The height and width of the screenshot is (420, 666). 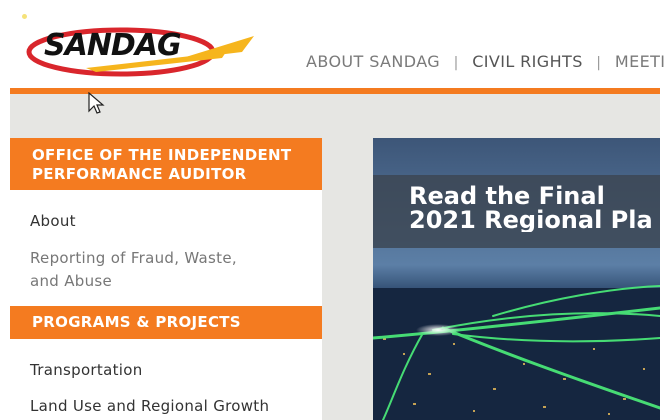 I want to click on nav-meetings: MEETI, so click(x=640, y=61).